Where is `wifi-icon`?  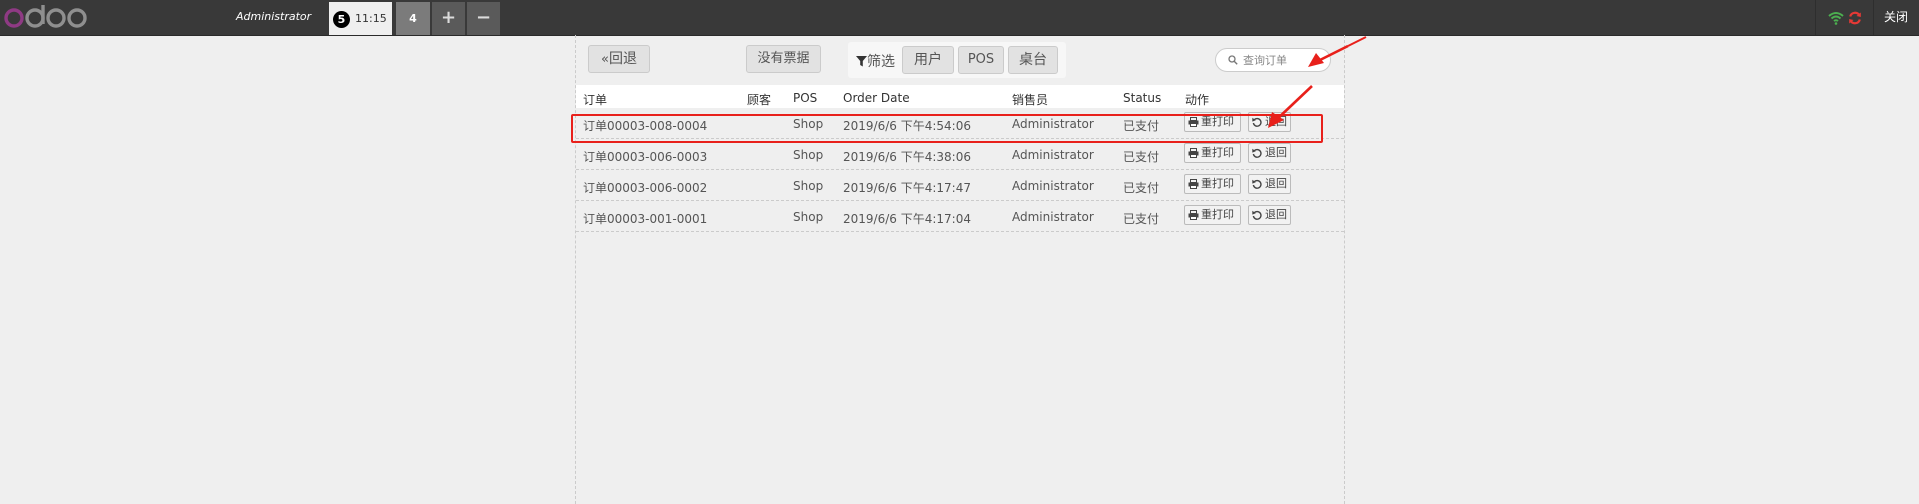 wifi-icon is located at coordinates (1836, 18).